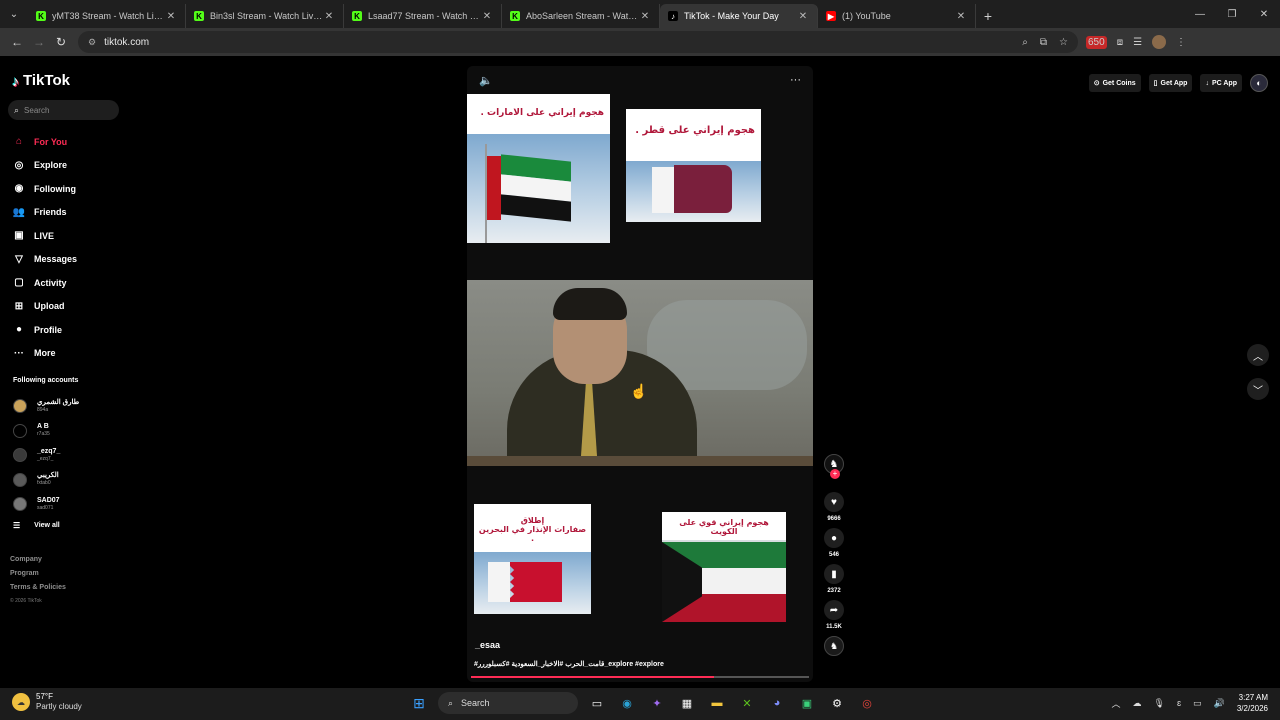 The image size is (1280, 720). Describe the element at coordinates (835, 474) in the screenshot. I see `follow-plus-icon: +` at that location.